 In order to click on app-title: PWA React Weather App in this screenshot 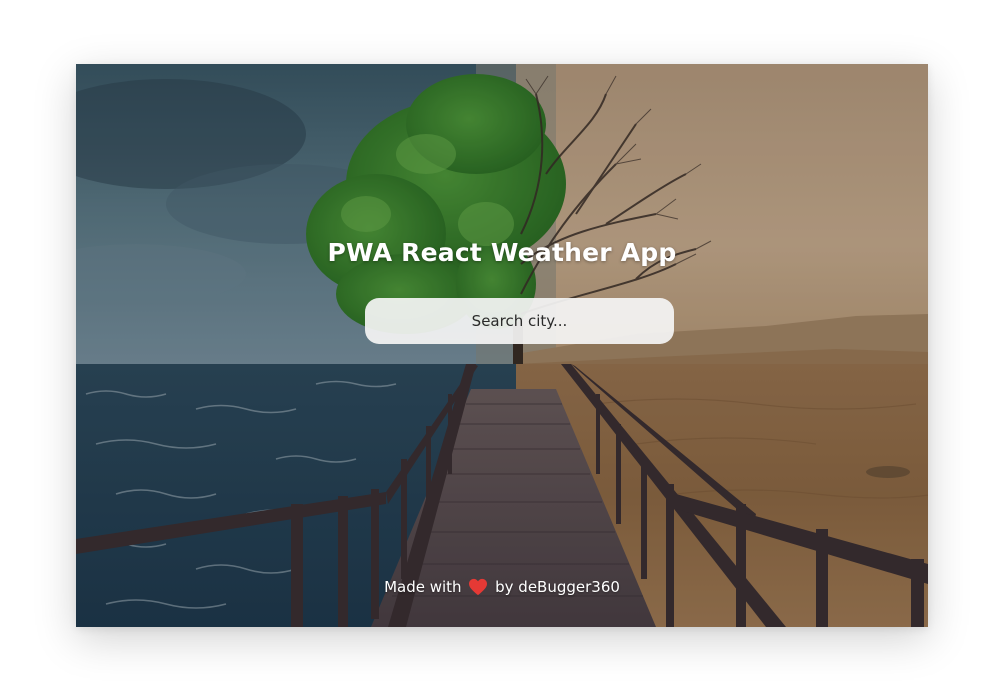, I will do `click(502, 252)`.